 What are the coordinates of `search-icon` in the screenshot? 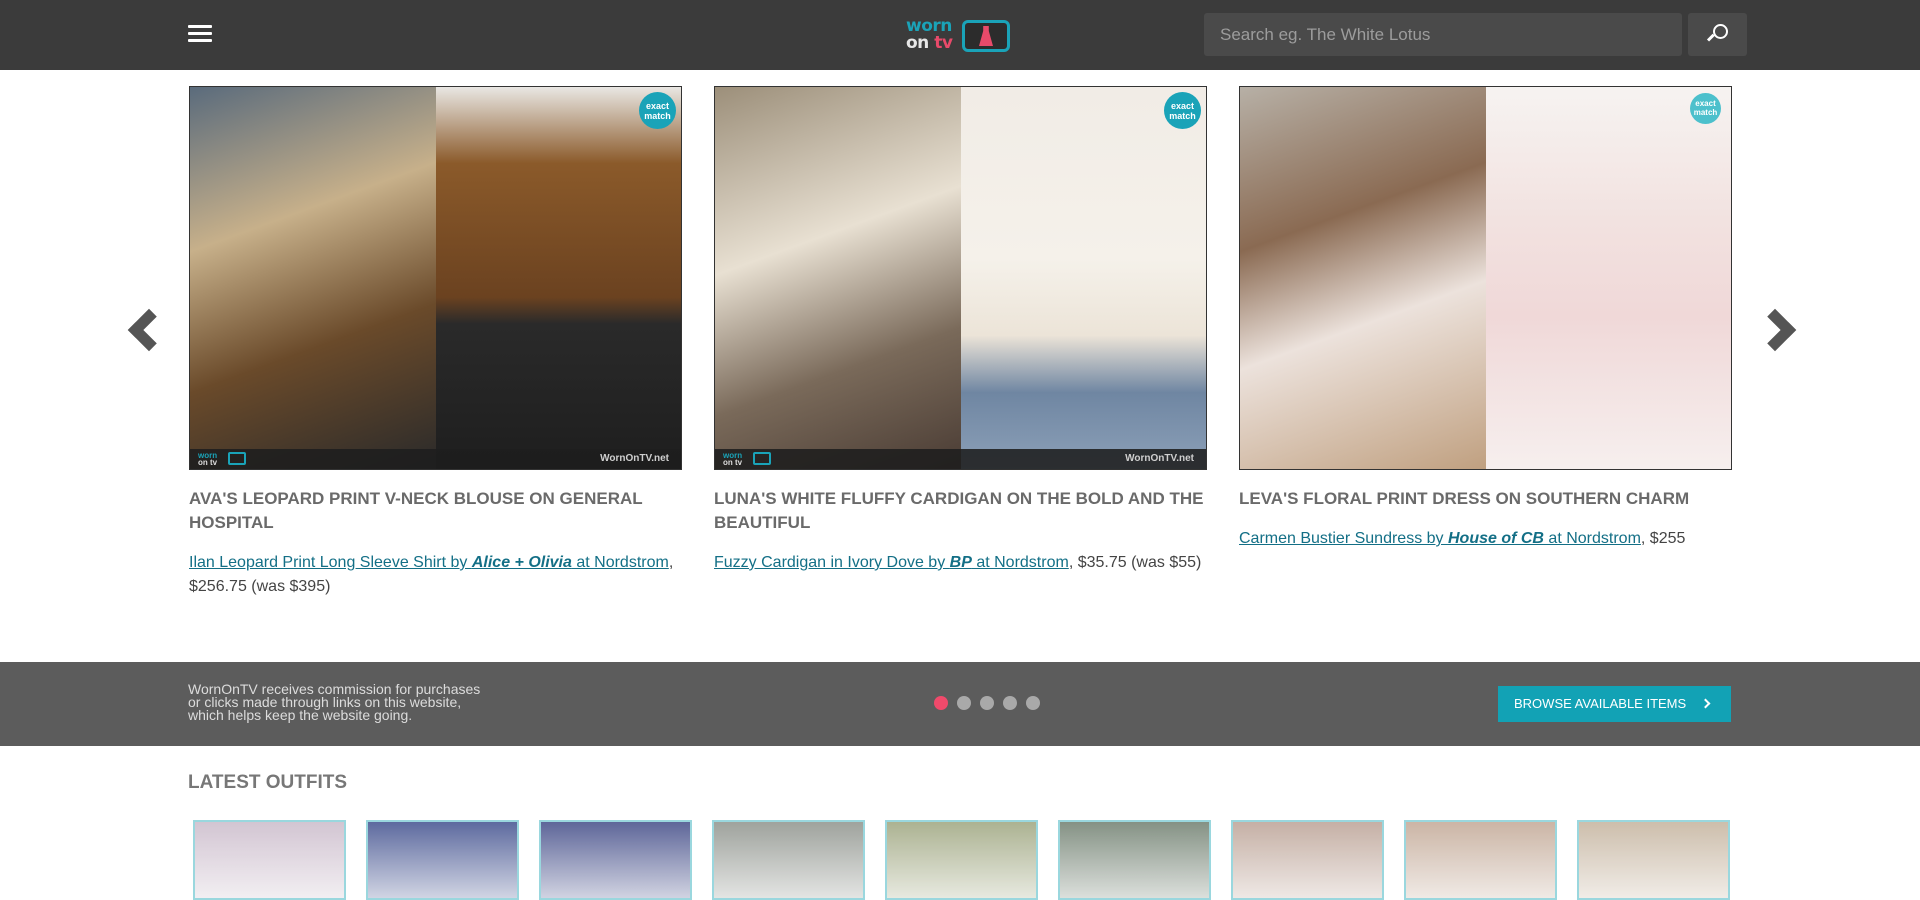 It's located at (1720, 31).